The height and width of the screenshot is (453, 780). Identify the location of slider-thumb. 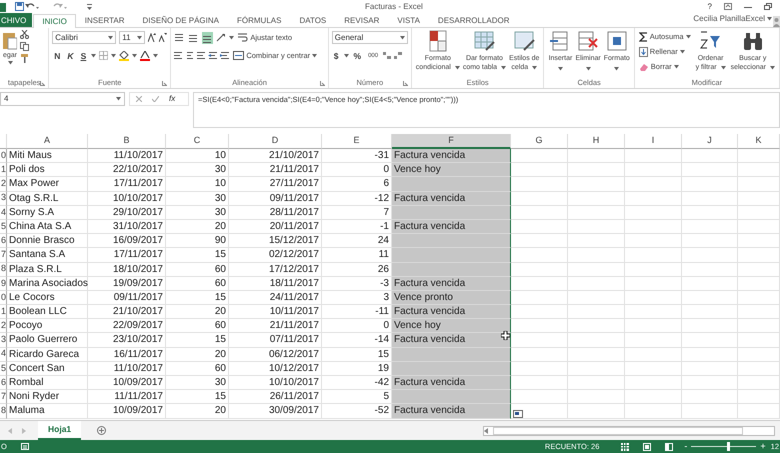
(728, 446).